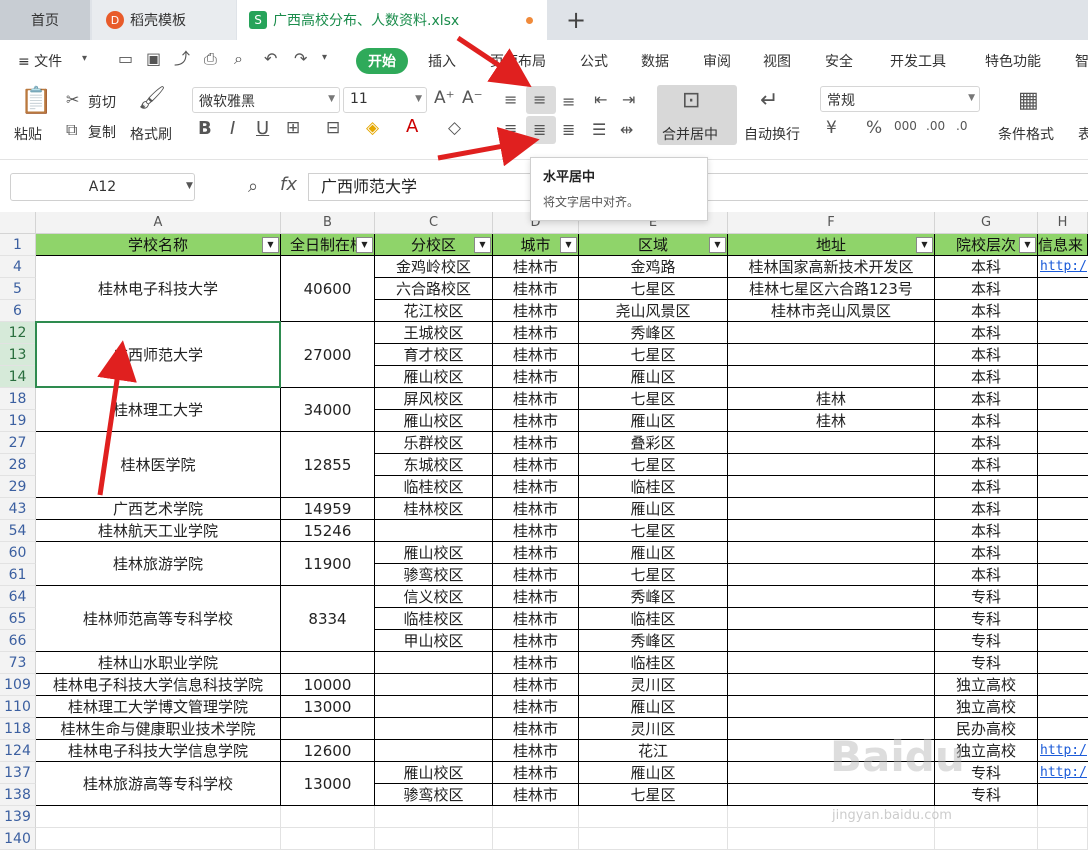  Describe the element at coordinates (102, 132) in the screenshot. I see `copy-button: 复制` at that location.